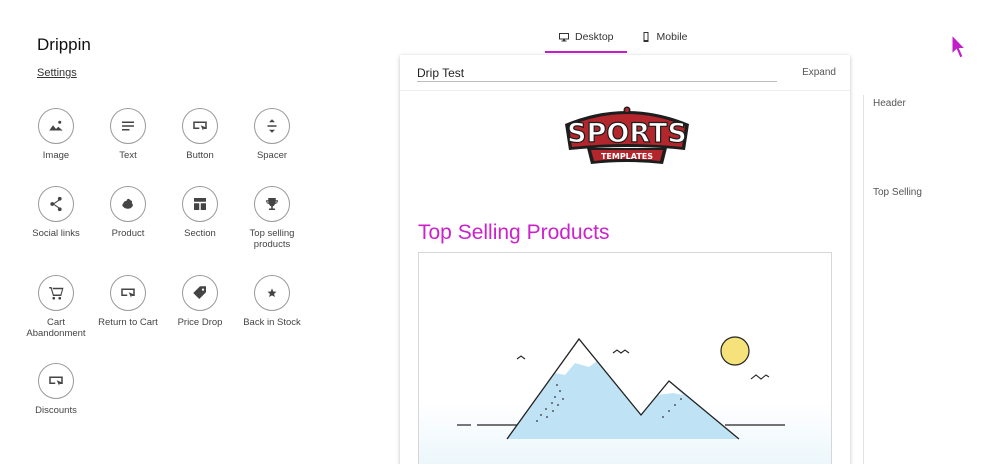  I want to click on block-label: Top selling products, so click(272, 239).